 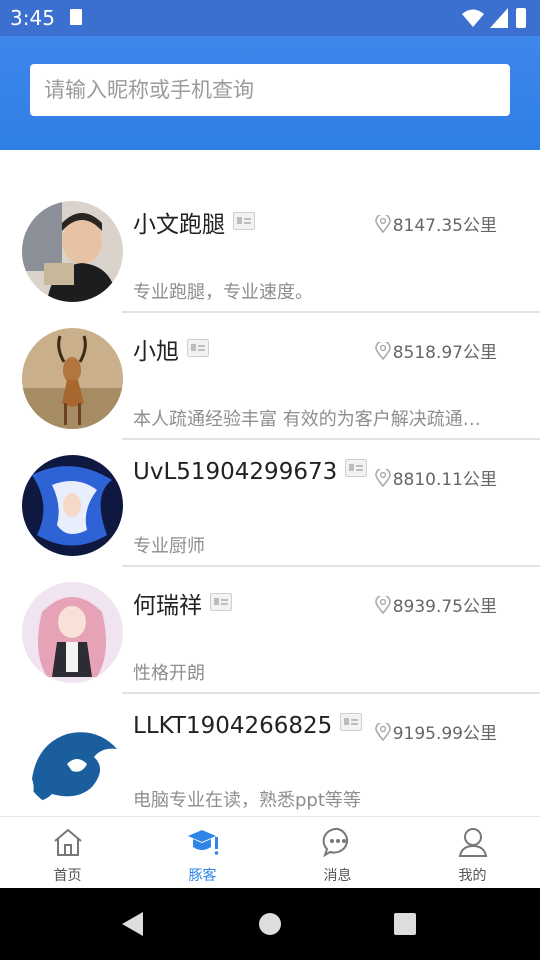 What do you see at coordinates (132, 924) in the screenshot?
I see `back-icon` at bounding box center [132, 924].